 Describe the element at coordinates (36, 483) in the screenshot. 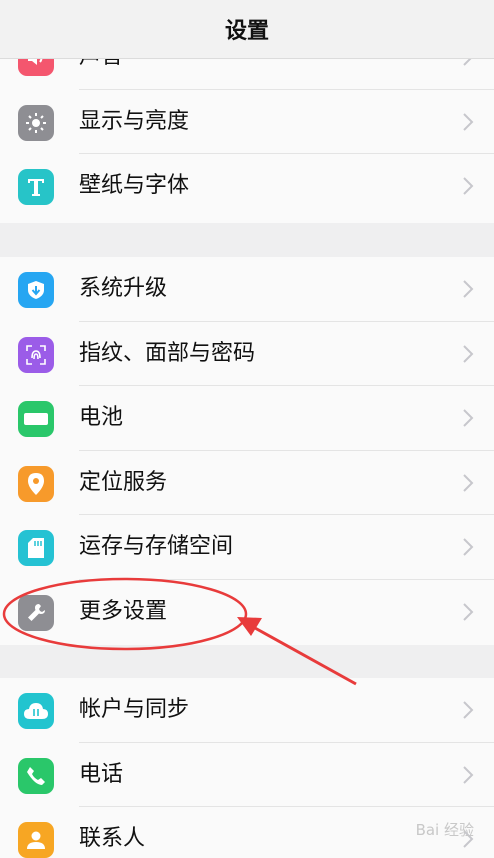

I see `location-pin-icon` at that location.